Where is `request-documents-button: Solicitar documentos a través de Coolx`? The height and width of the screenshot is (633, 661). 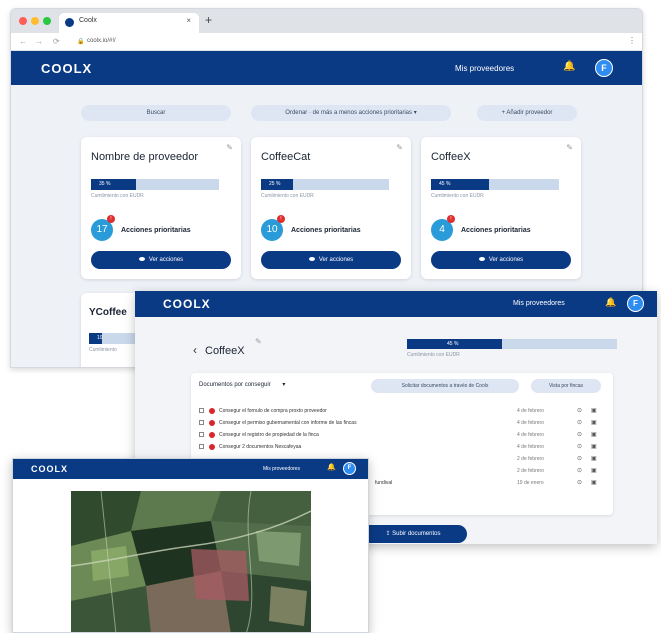
request-documents-button: Solicitar documentos a través de Coolx is located at coordinates (445, 386).